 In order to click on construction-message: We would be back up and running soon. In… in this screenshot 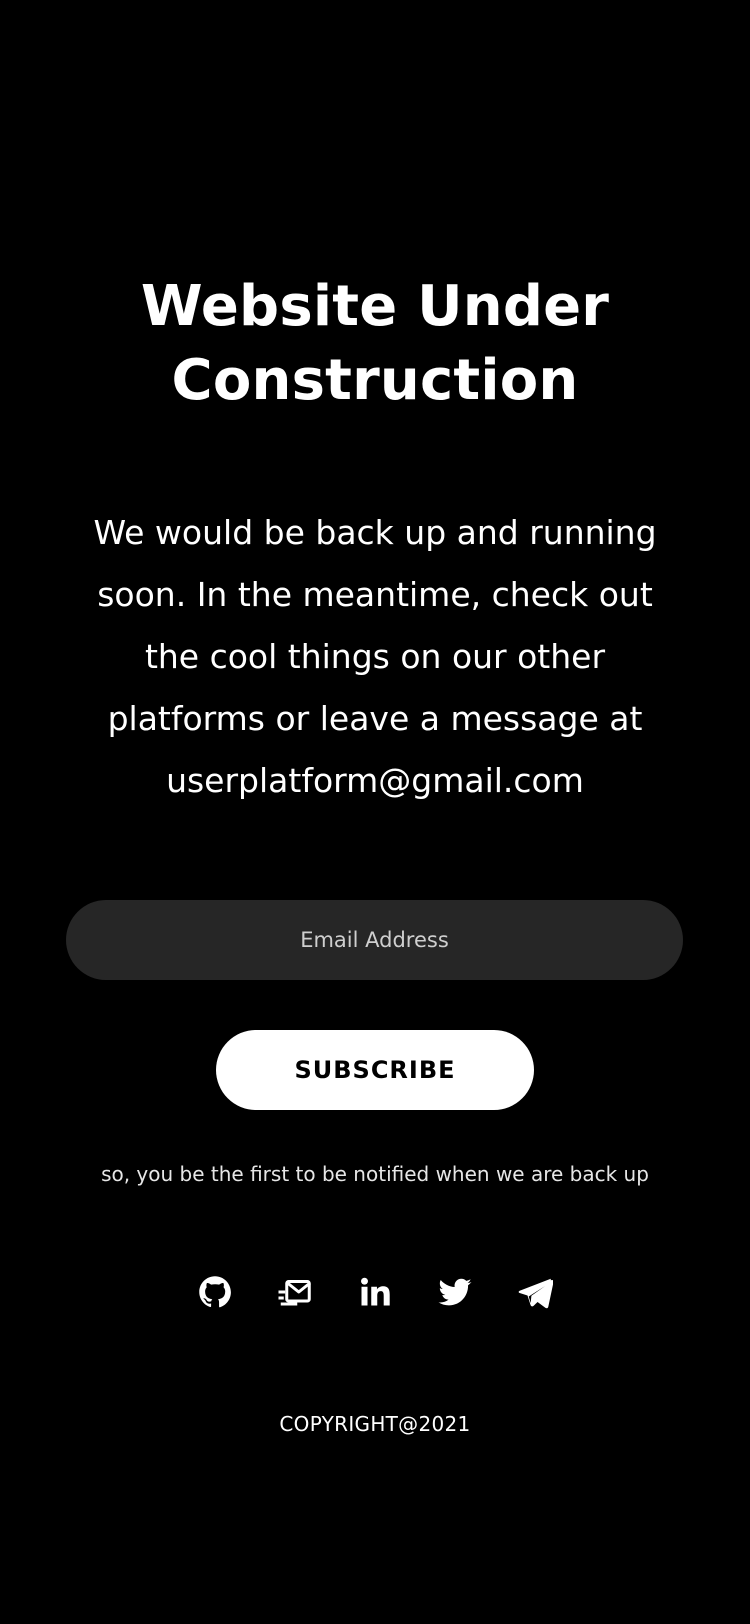, I will do `click(375, 656)`.